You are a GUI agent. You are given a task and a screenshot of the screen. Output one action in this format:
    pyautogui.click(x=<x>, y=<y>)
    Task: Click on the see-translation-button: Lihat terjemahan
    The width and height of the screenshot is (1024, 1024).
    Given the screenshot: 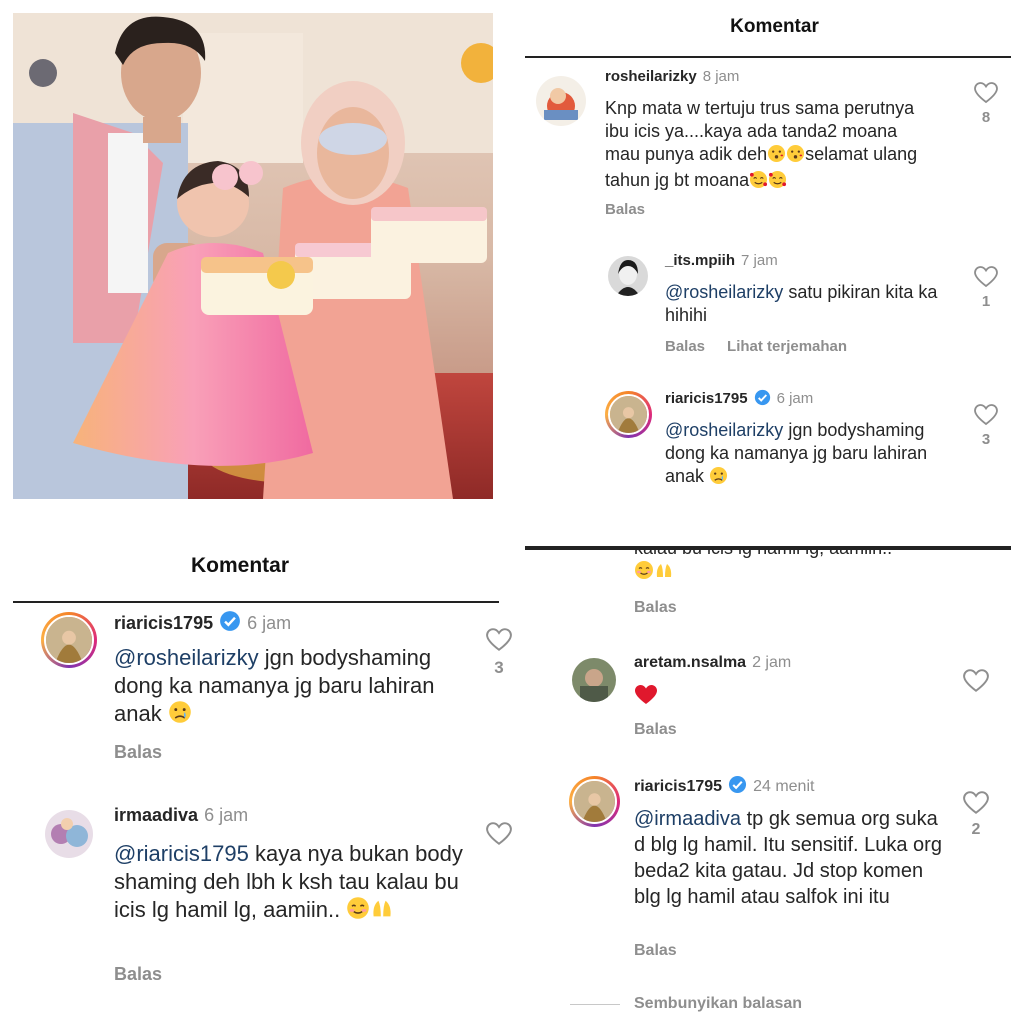 What is the action you would take?
    pyautogui.click(x=787, y=346)
    